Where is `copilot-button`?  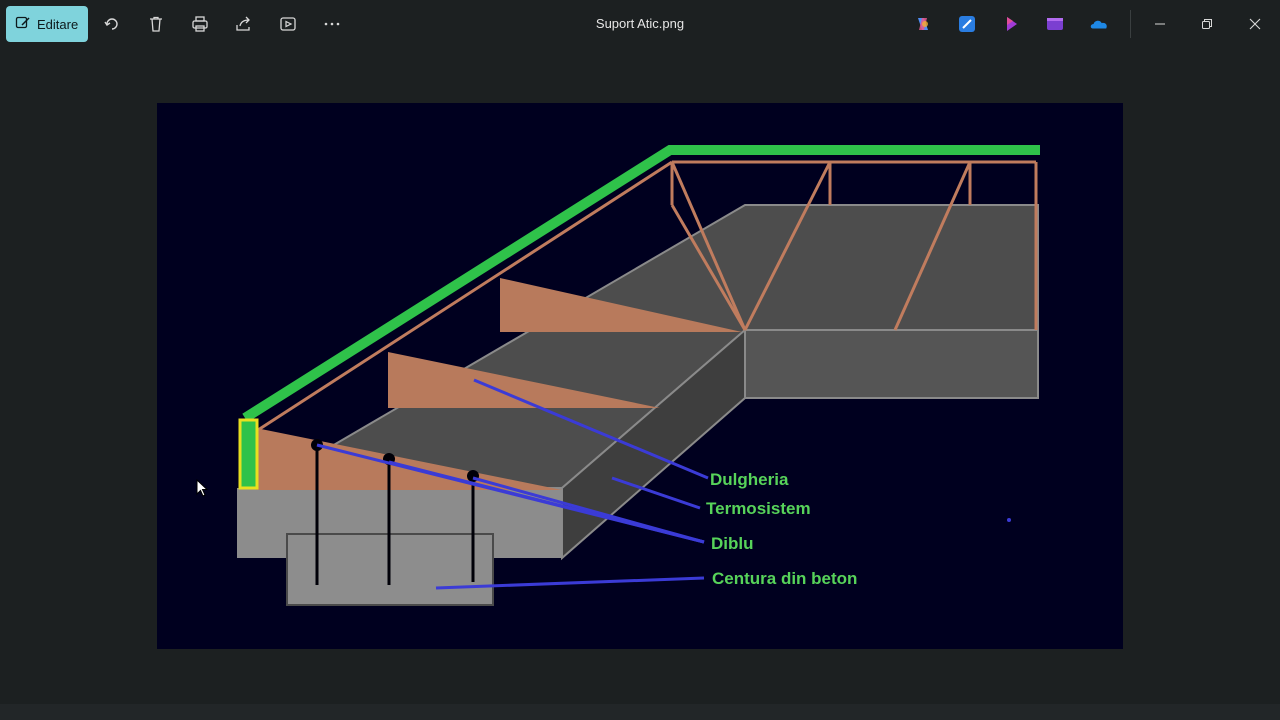
copilot-button is located at coordinates (923, 24).